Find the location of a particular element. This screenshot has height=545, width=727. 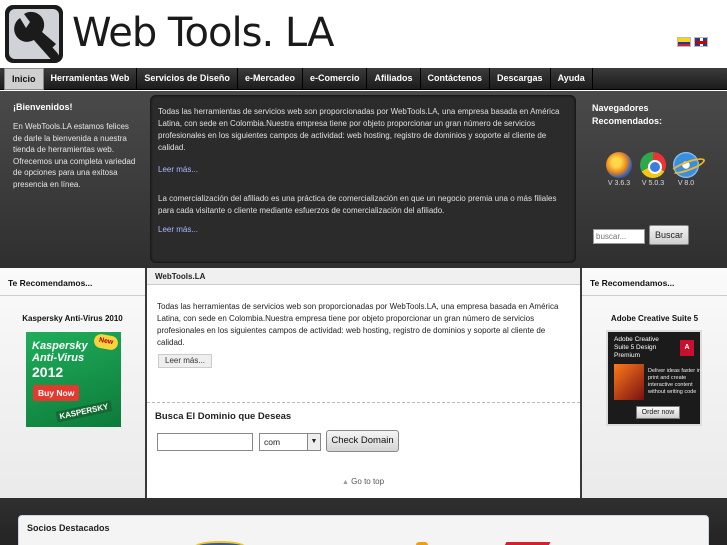

adobe-logo-icon: A is located at coordinates (687, 348).